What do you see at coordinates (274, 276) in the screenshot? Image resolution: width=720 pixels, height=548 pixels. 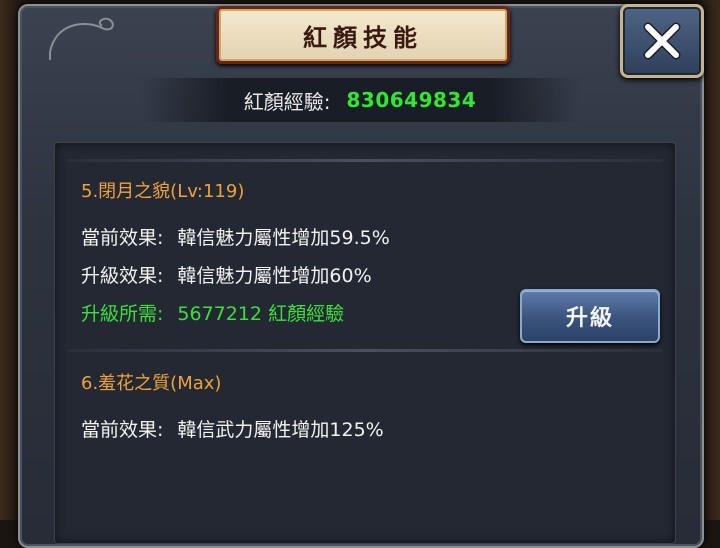 I see `upgrade-effect-value: 韓信魅力屬性增加60%` at bounding box center [274, 276].